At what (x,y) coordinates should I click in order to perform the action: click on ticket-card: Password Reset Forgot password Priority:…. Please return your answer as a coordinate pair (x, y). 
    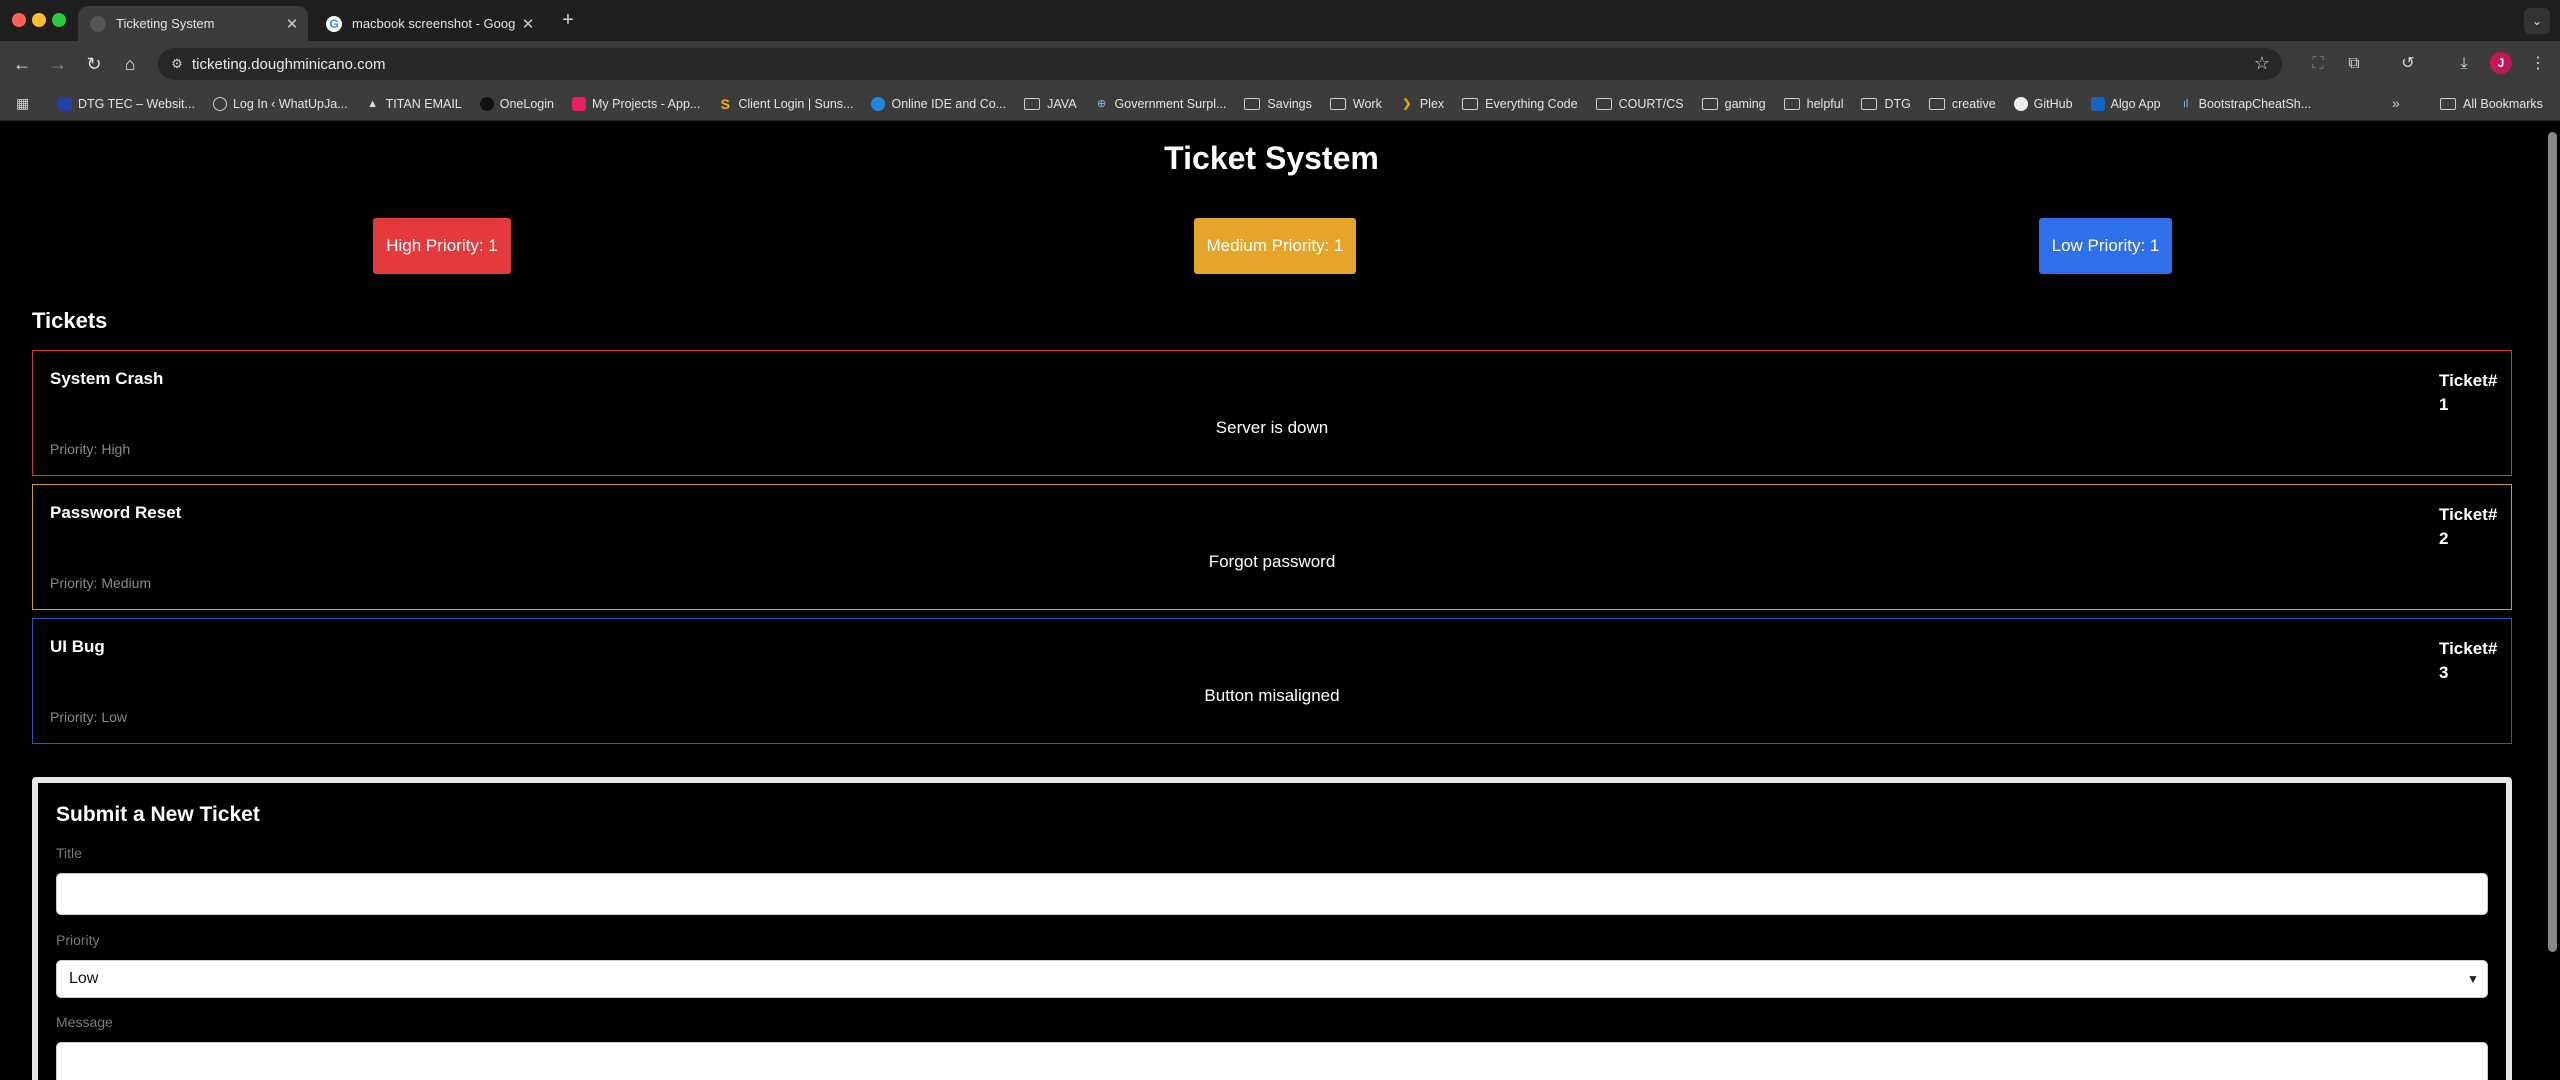
    Looking at the image, I should click on (1272, 547).